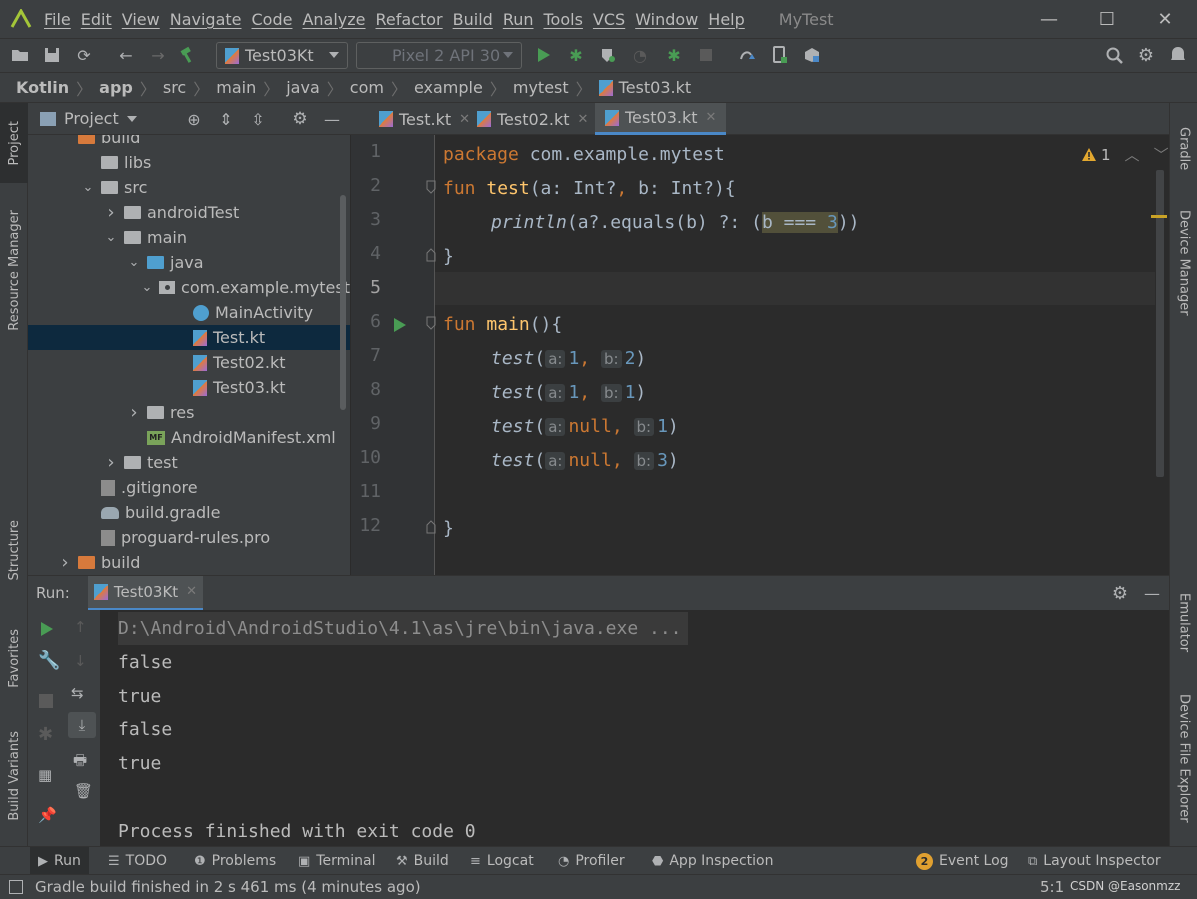  What do you see at coordinates (131, 118) in the screenshot?
I see `chevron-down-icon` at bounding box center [131, 118].